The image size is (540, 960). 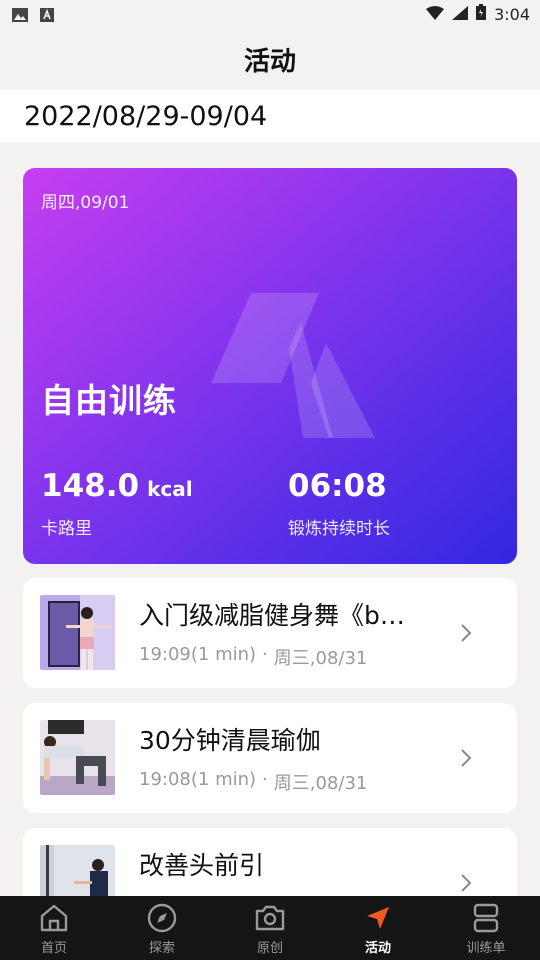 I want to click on duration-label: 锻炼持续时长, so click(x=339, y=529).